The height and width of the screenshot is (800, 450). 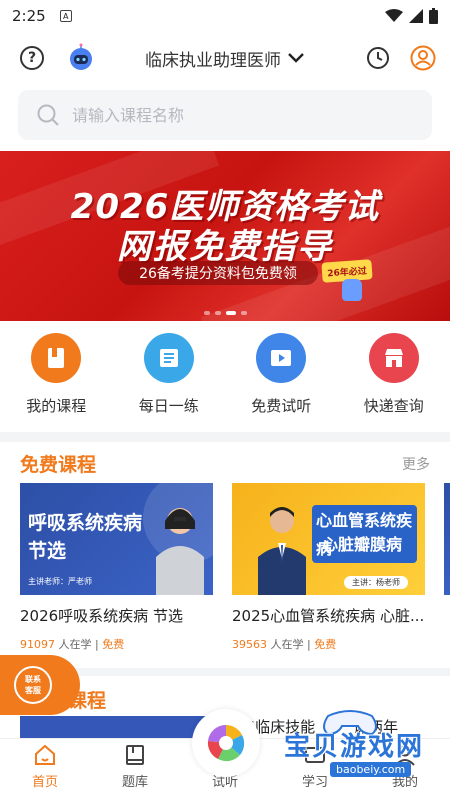 What do you see at coordinates (65, 16) in the screenshot?
I see `notification-icon: A` at bounding box center [65, 16].